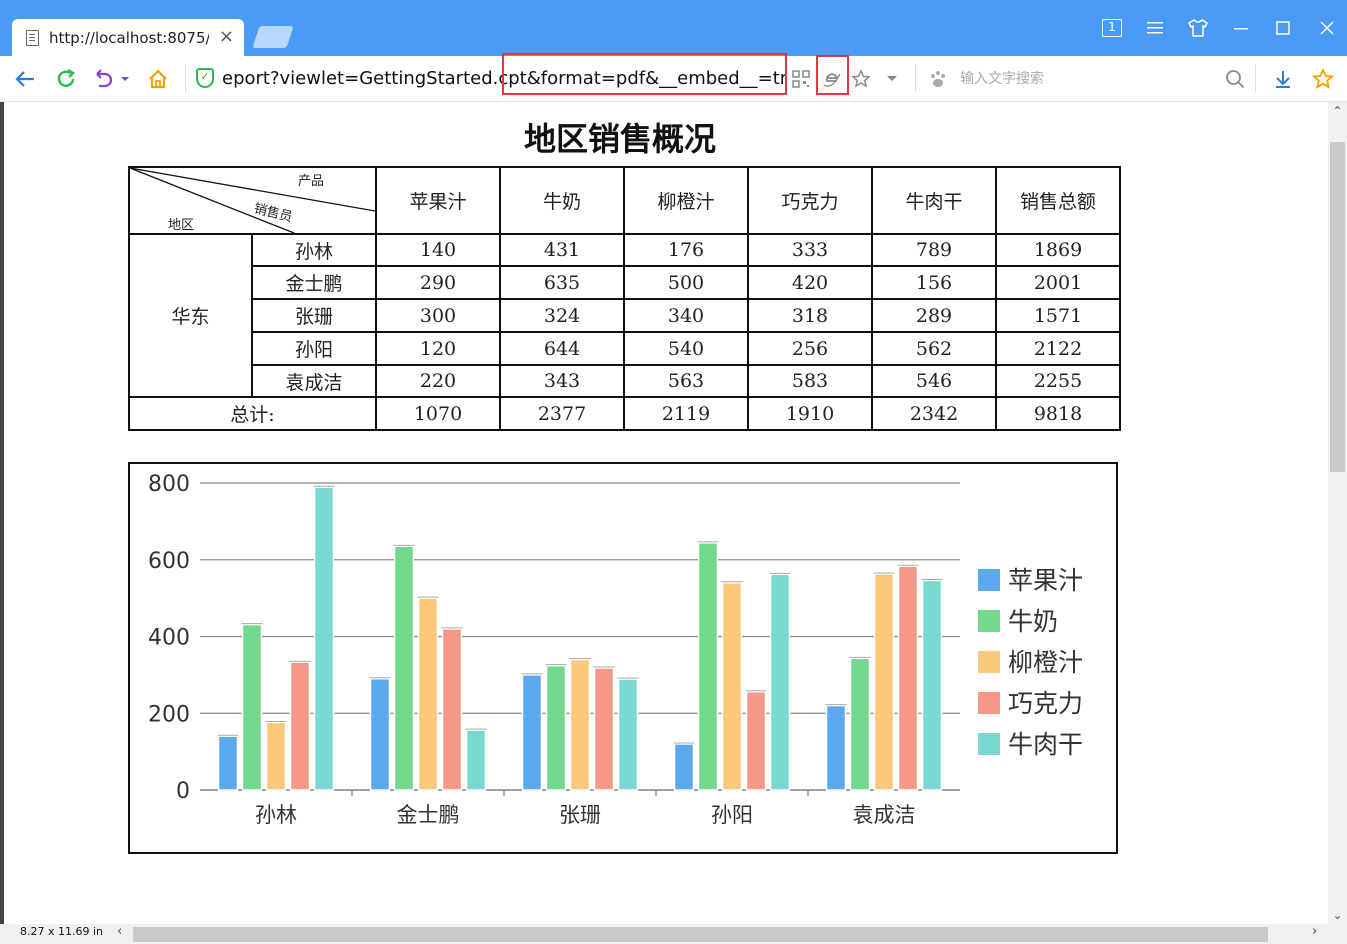  Describe the element at coordinates (810, 413) in the screenshot. I see `total-cell: 1910` at that location.